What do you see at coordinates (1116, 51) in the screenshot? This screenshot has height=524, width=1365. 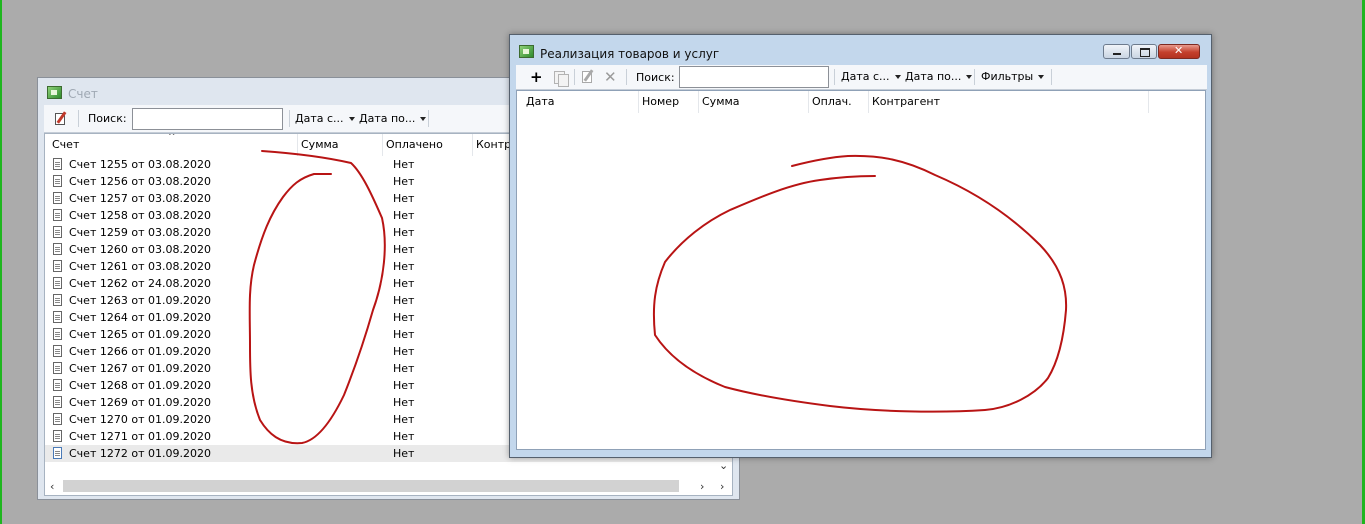 I see `minimize-button` at bounding box center [1116, 51].